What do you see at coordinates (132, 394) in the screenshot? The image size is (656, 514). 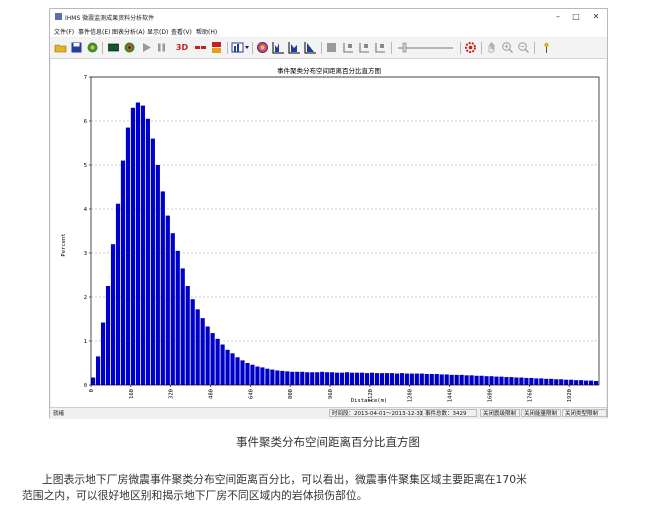 I see `x-tick-label-1: 160` at bounding box center [132, 394].